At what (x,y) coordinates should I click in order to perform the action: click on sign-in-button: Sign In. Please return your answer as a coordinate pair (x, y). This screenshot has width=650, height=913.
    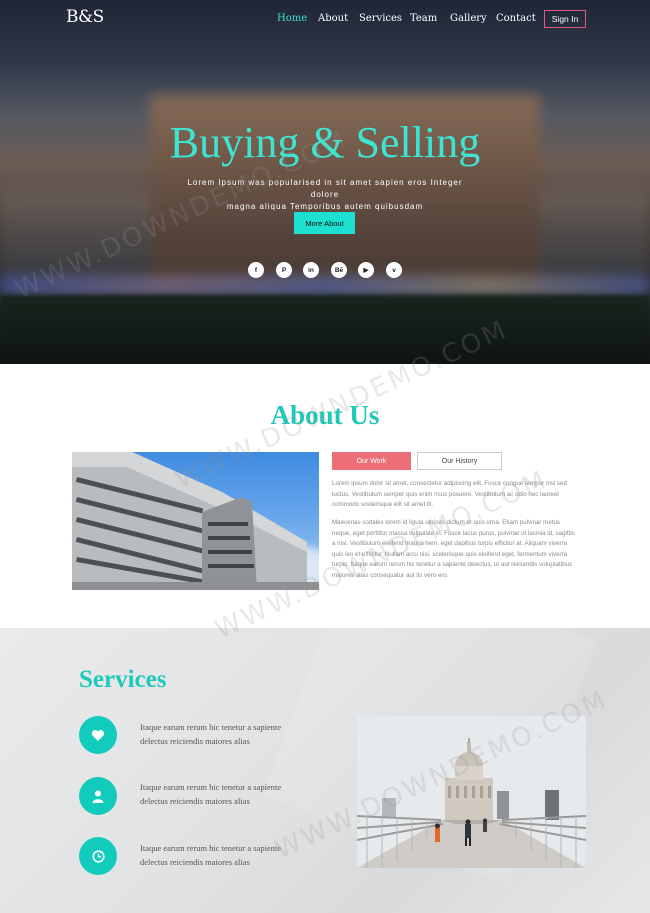
    Looking at the image, I should click on (565, 19).